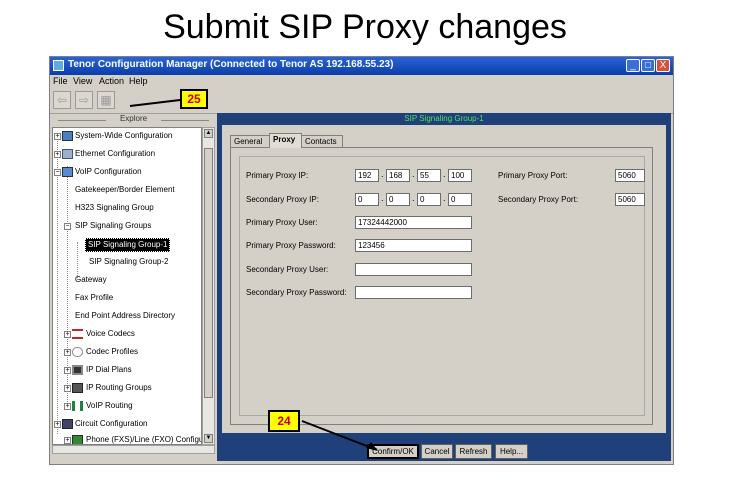 The image size is (730, 480). I want to click on tree-item-sip-group-2: SIP Signaling Group-2, so click(128, 262).